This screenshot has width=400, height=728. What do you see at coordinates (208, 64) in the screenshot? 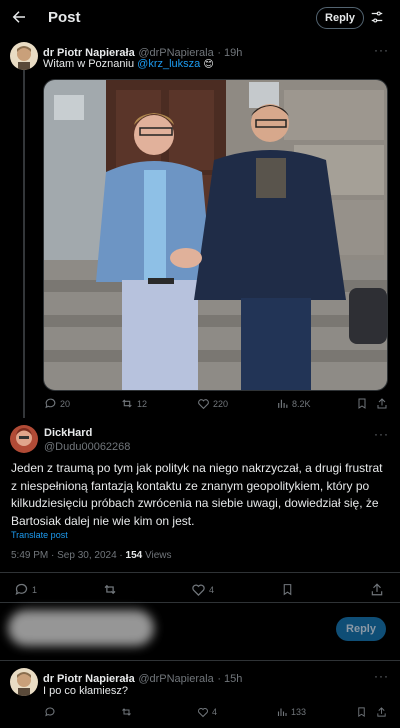
I see `smile-emoji: 😊` at bounding box center [208, 64].